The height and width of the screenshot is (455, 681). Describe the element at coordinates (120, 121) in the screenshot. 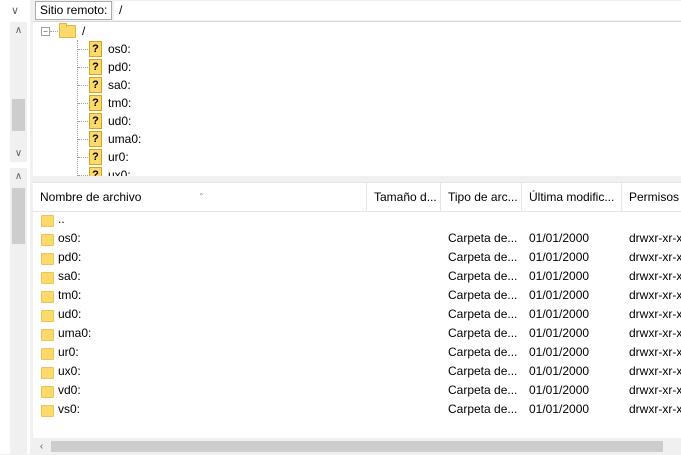

I see `tree-item-label: ud0:` at that location.